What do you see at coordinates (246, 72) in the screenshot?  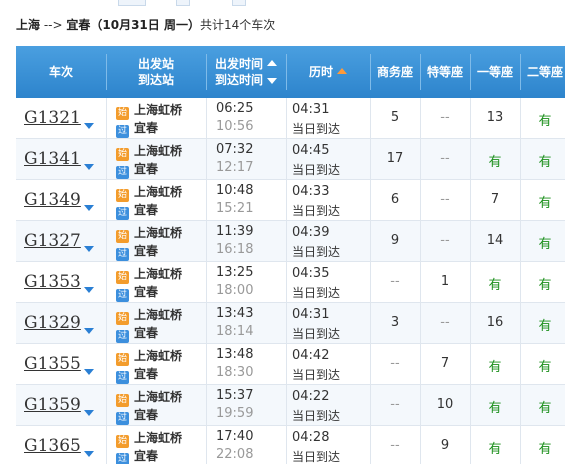 I see `header-time: 出发时间 到达时间` at bounding box center [246, 72].